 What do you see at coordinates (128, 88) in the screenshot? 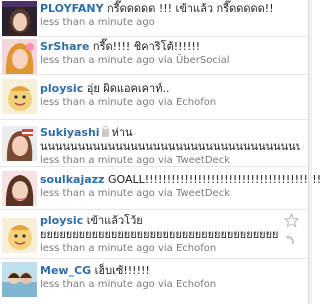
I see `tweet-text: อุ่ย ผิดแอคเคาท์..` at bounding box center [128, 88].